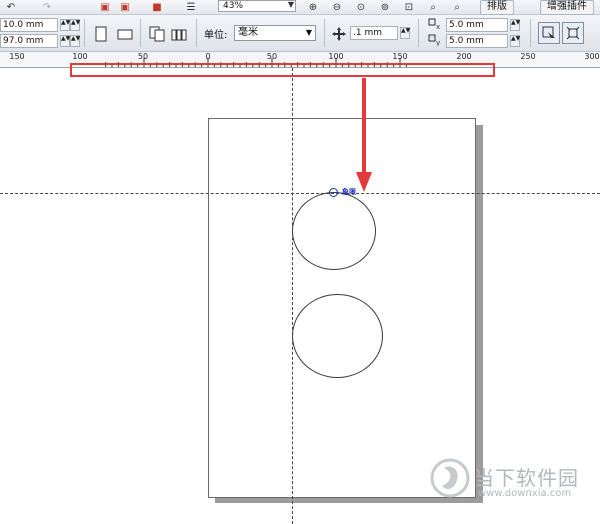 This screenshot has width=600, height=524. What do you see at coordinates (157, 7) in the screenshot?
I see `publish-icon: ■` at bounding box center [157, 7].